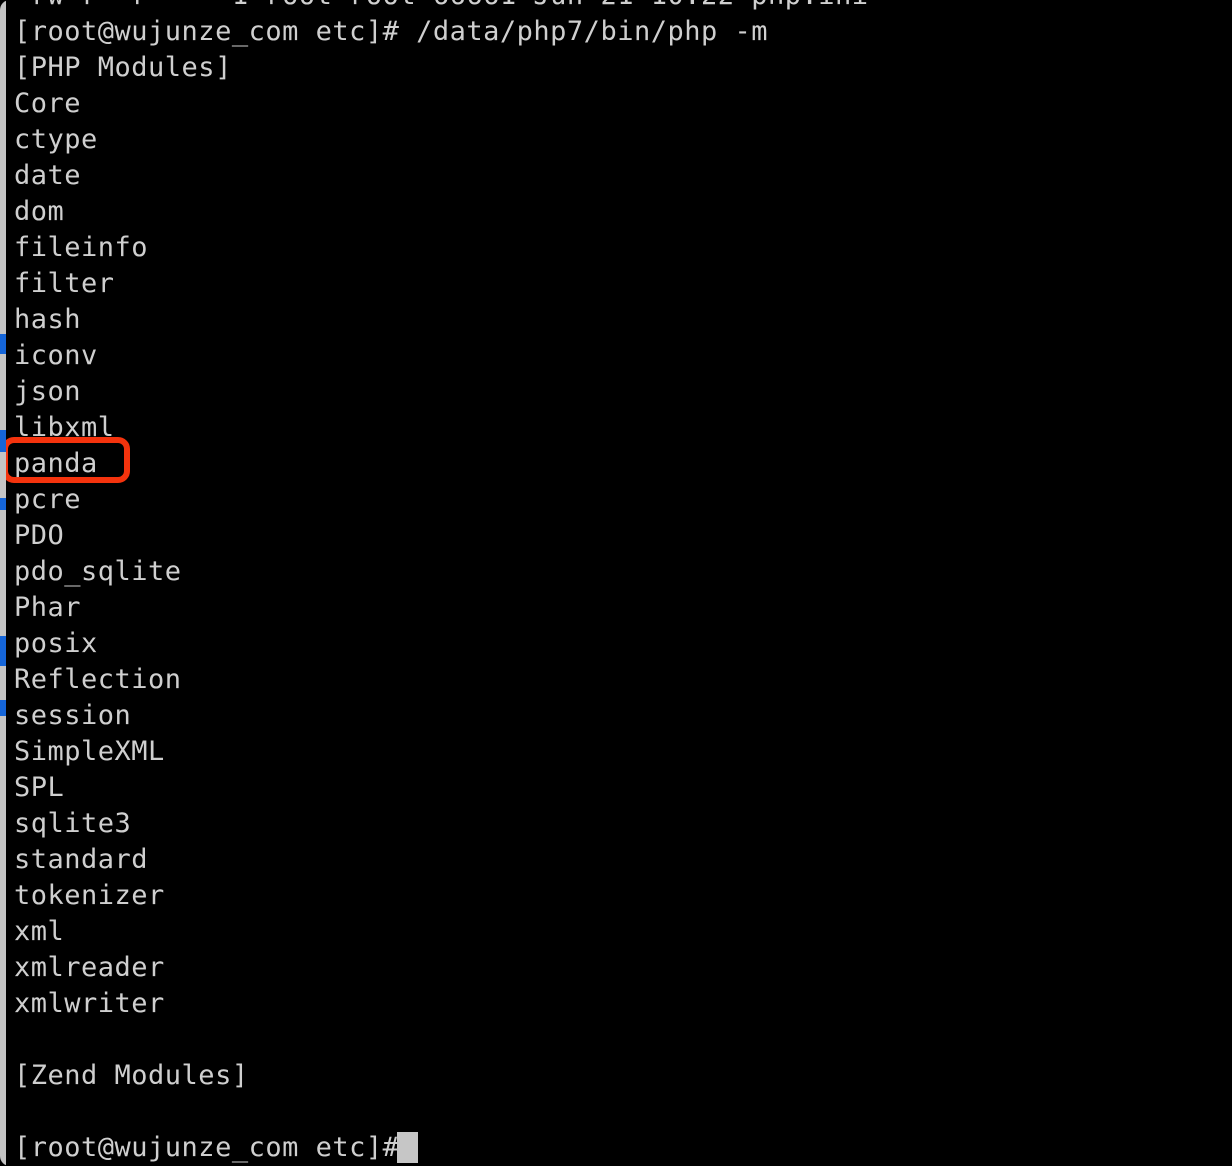 Image resolution: width=1232 pixels, height=1166 pixels. I want to click on terminal-line-module-ctype: ctype, so click(56, 139).